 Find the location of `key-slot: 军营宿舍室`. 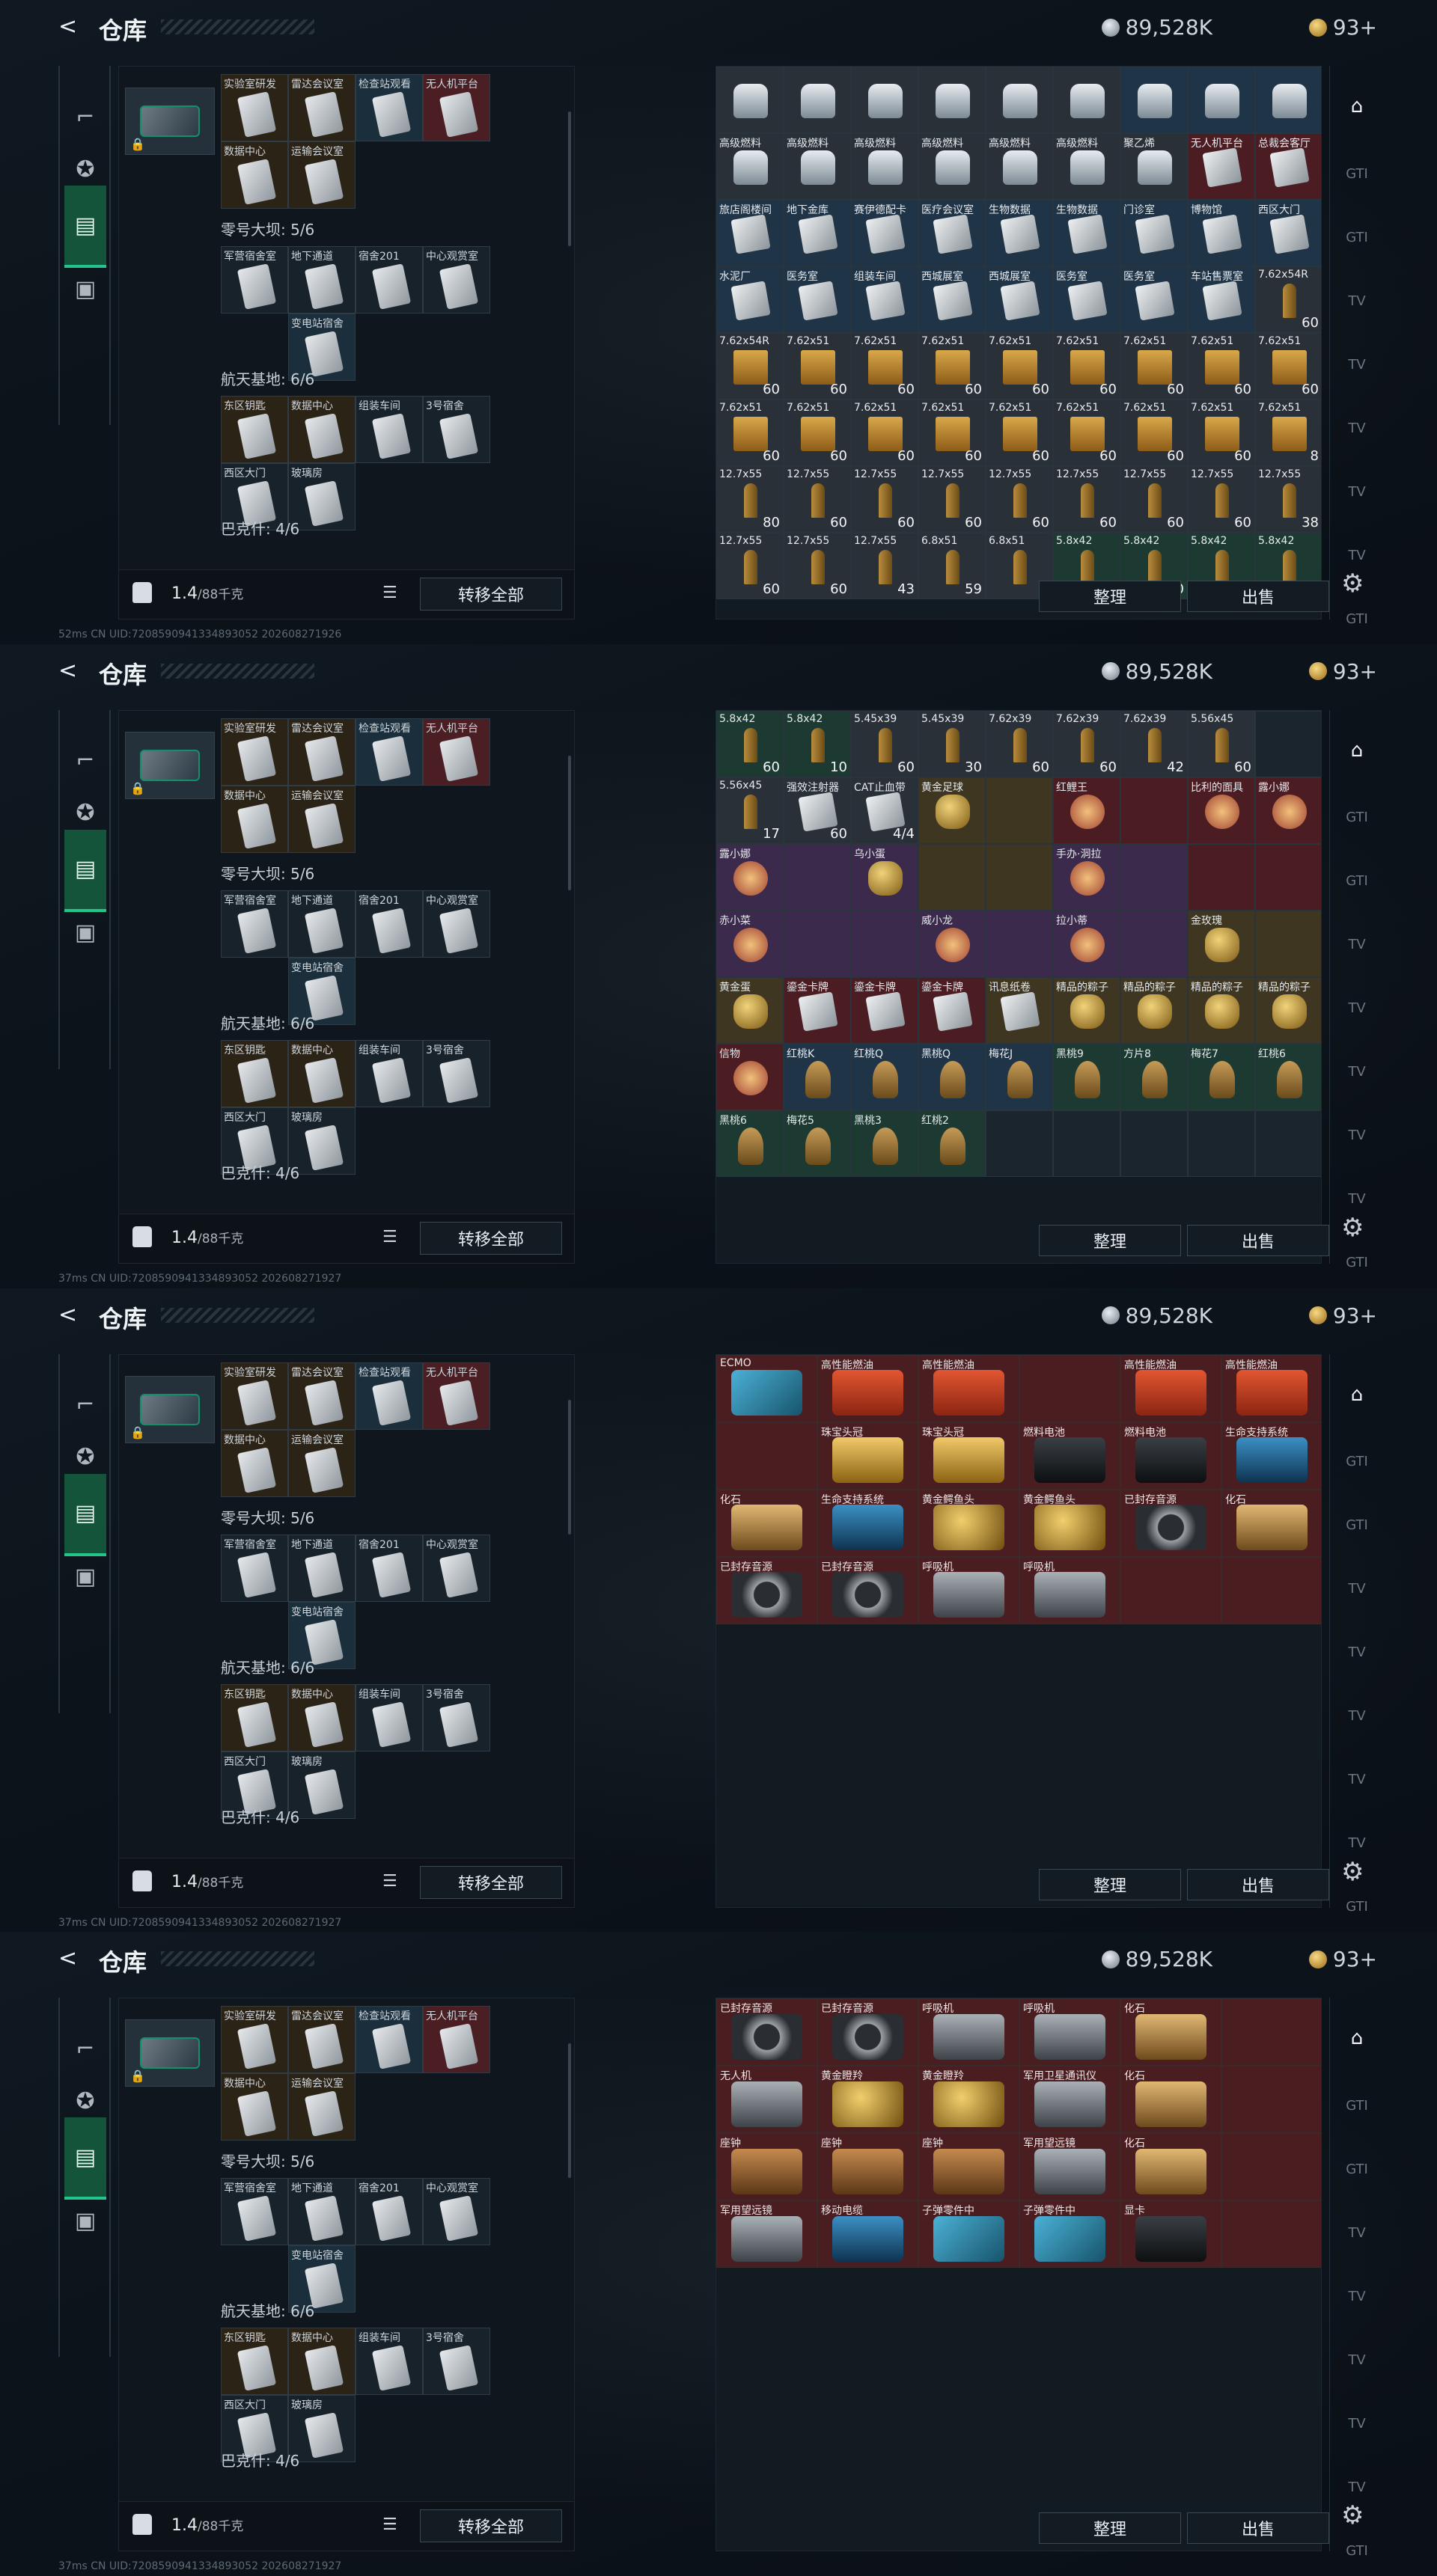

key-slot: 军营宿舍室 is located at coordinates (254, 279).